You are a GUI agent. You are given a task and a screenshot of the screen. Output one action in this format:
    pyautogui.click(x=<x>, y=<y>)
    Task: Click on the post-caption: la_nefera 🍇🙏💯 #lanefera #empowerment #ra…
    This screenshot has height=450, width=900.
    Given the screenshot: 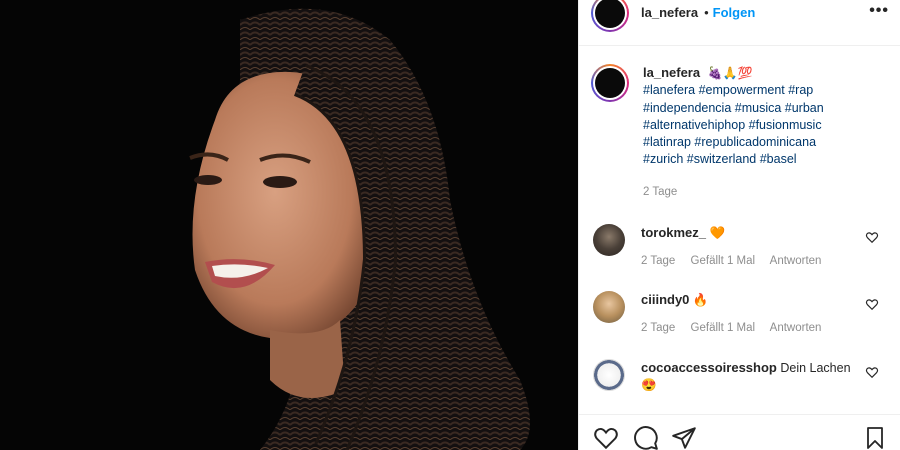 What is the action you would take?
    pyautogui.click(x=741, y=132)
    